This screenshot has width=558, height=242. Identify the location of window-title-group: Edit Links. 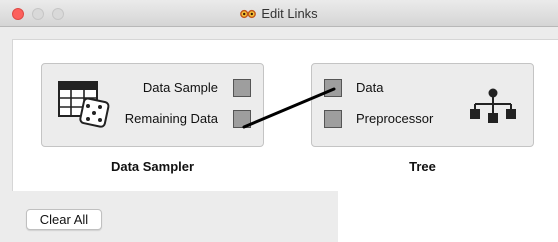
(279, 13).